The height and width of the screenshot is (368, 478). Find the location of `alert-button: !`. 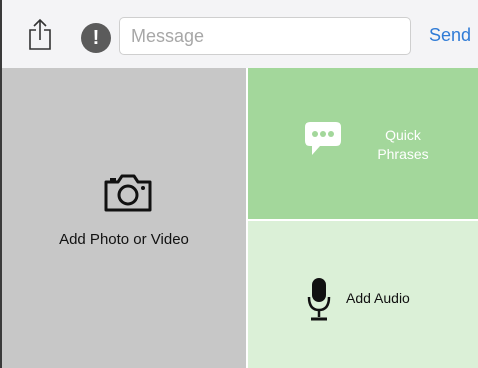

alert-button: ! is located at coordinates (96, 38).